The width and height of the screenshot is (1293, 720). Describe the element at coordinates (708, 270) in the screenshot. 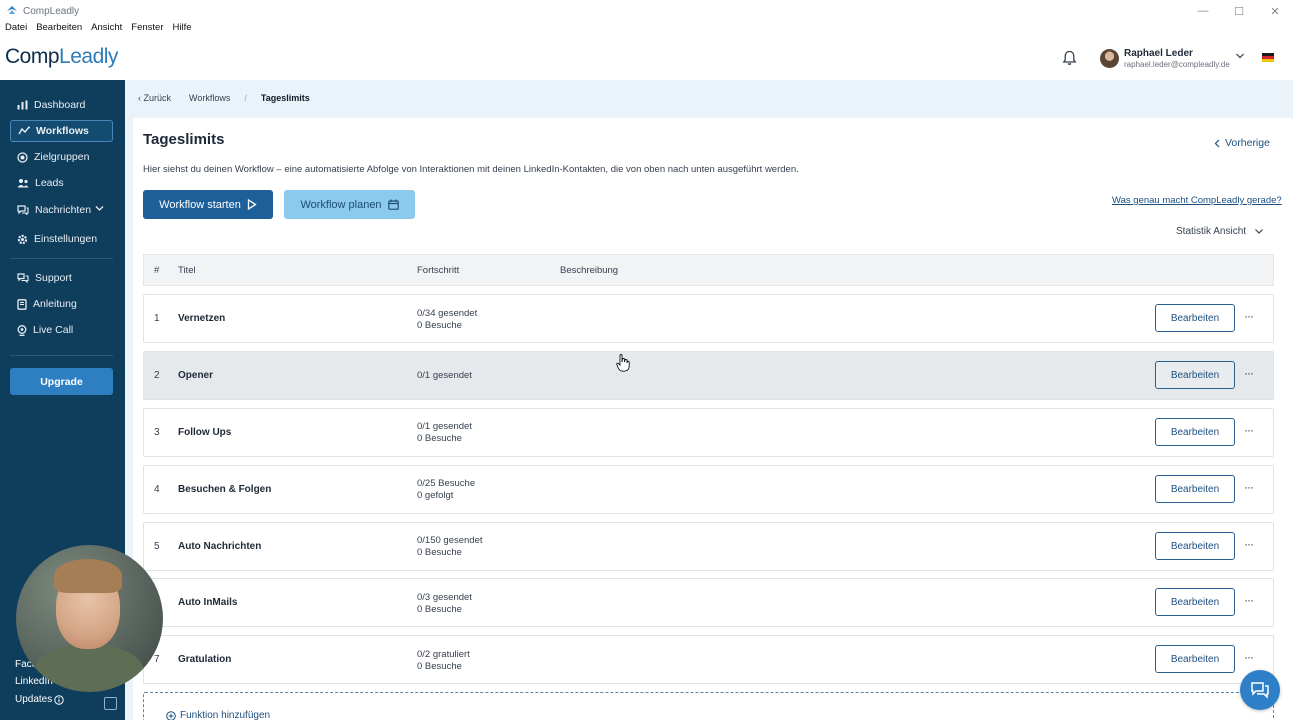

I see `table-header: # Titel Fortschritt Beschreibung` at that location.